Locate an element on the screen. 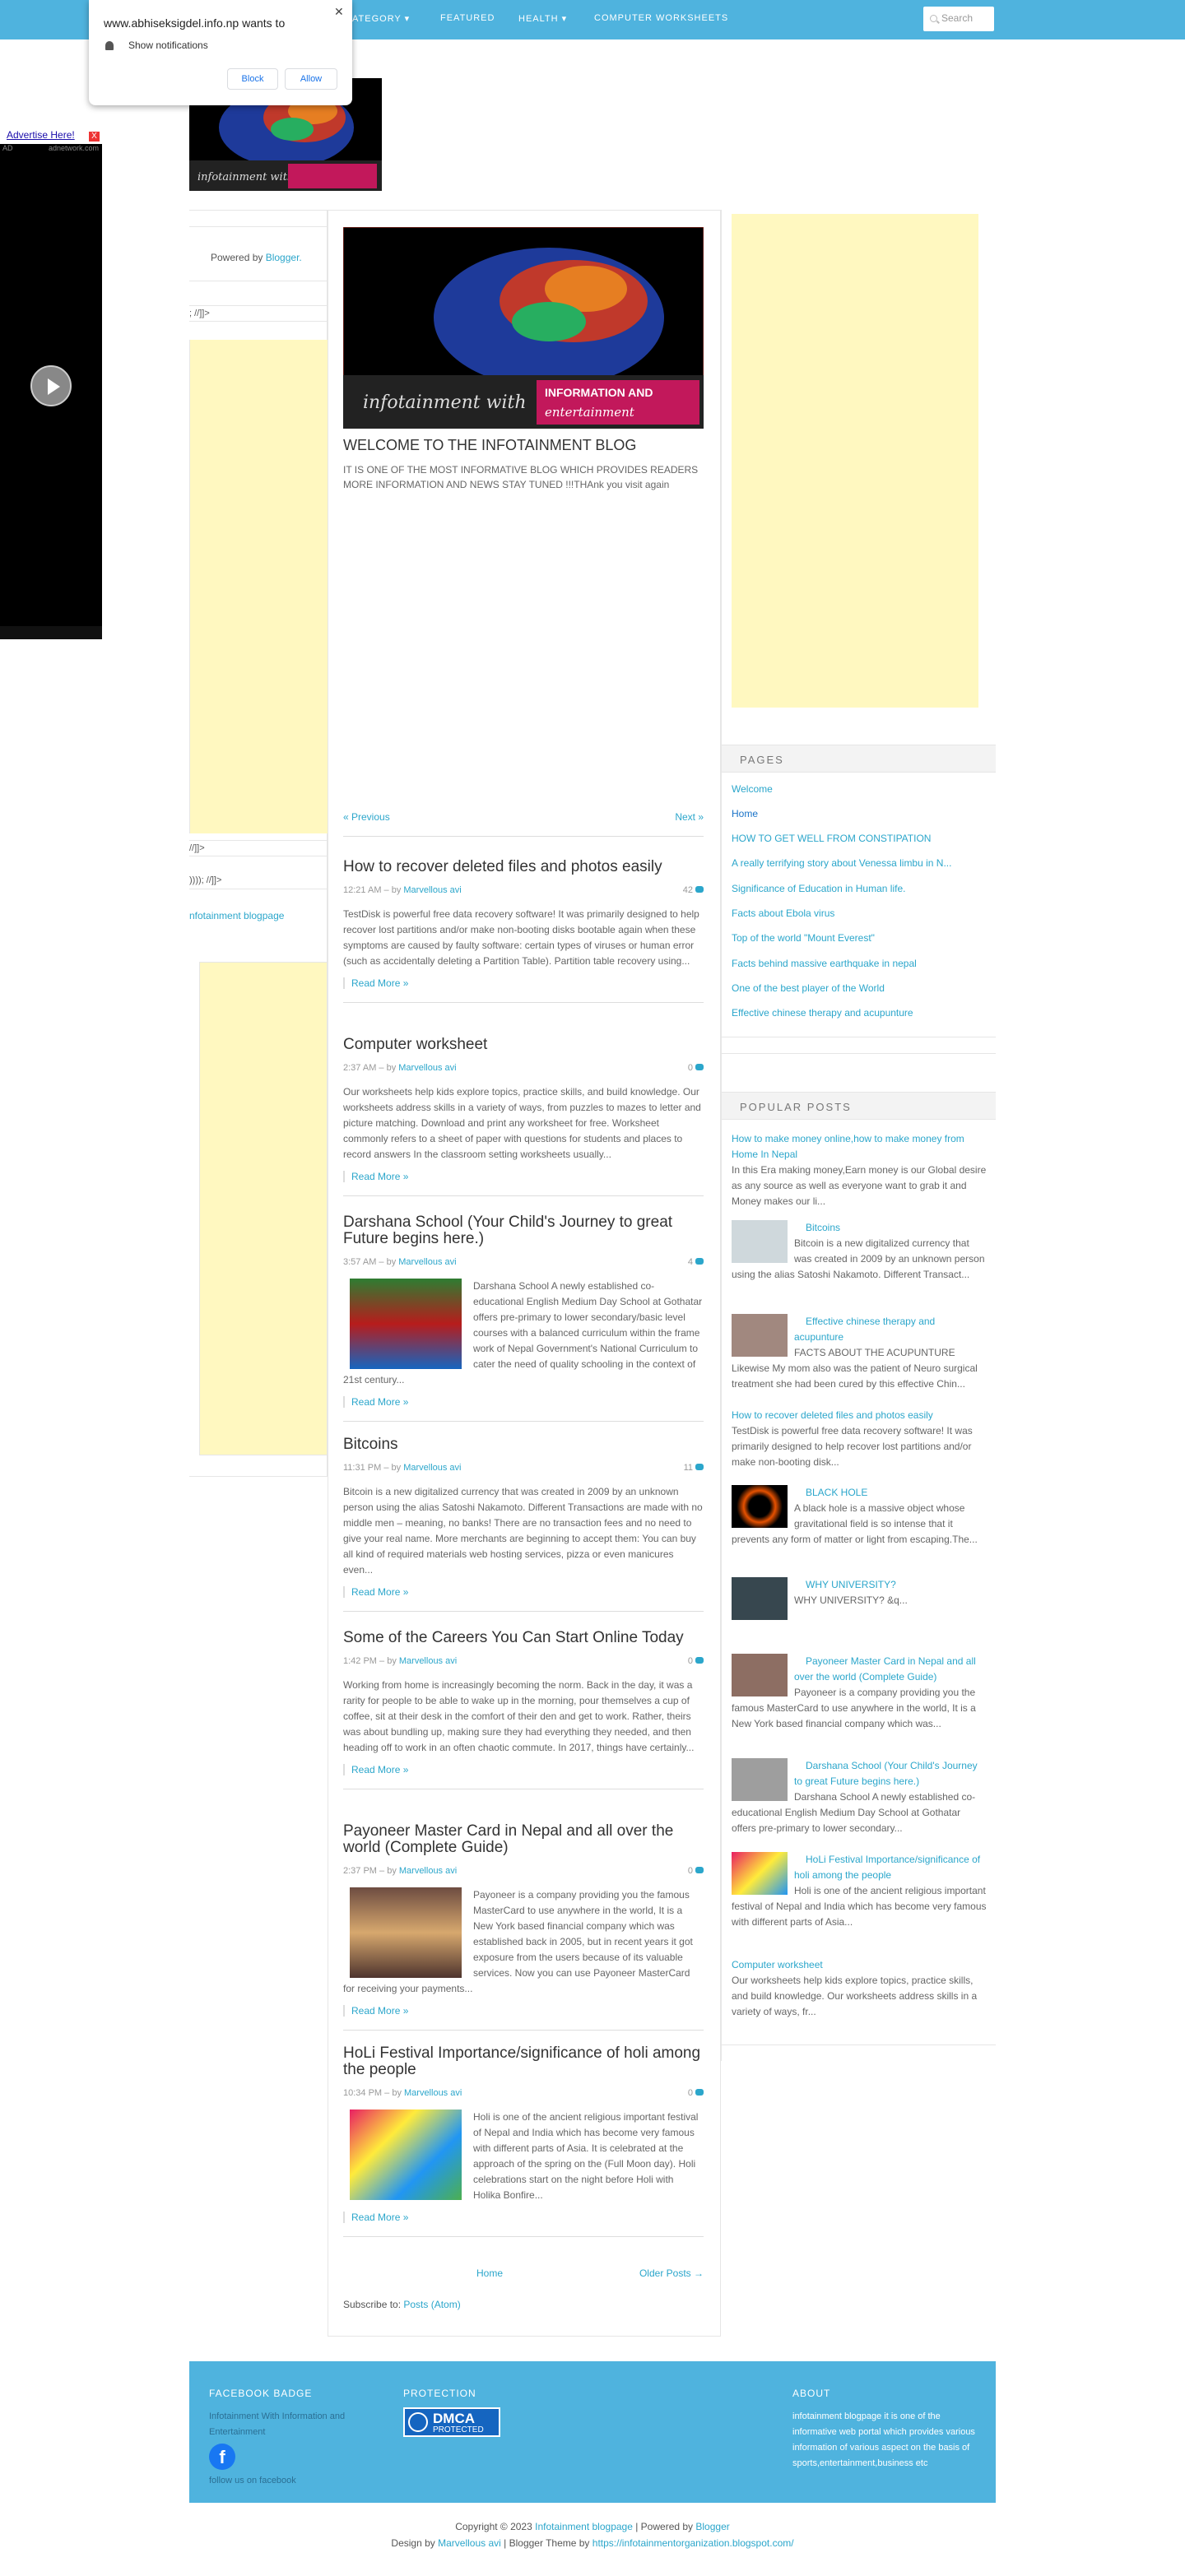 This screenshot has height=2576, width=1185. ad-space is located at coordinates (258, 586).